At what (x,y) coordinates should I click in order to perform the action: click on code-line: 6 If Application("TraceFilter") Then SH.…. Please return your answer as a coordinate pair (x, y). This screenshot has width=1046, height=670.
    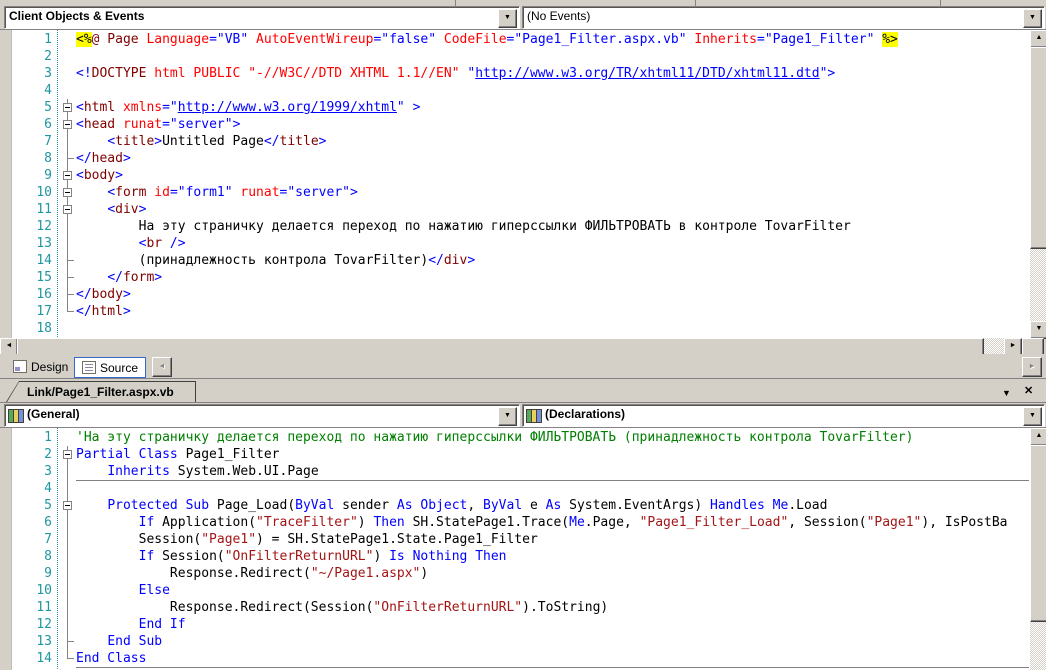
    Looking at the image, I should click on (514, 522).